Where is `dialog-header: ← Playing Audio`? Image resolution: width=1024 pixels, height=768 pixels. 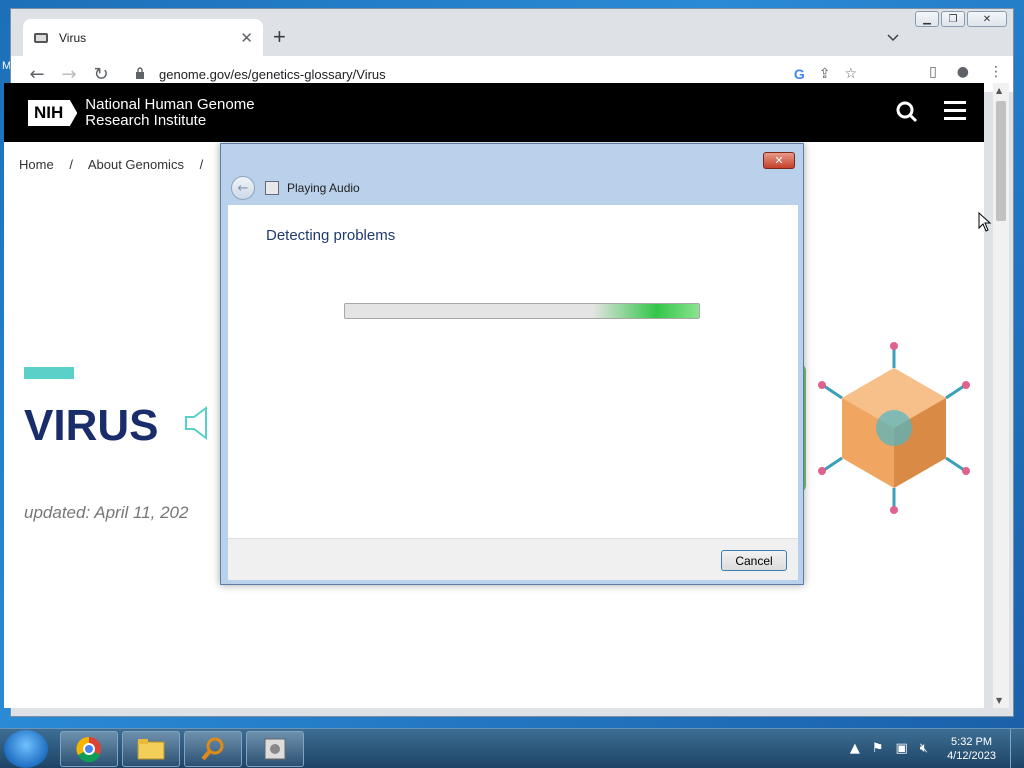
dialog-header: ← Playing Audio is located at coordinates (295, 188).